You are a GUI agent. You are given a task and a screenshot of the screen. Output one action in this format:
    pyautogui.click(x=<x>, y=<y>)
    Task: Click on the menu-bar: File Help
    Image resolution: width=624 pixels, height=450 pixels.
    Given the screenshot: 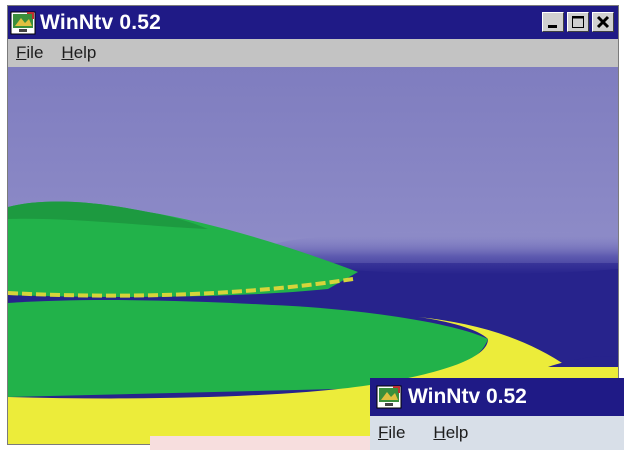 What is the action you would take?
    pyautogui.click(x=313, y=53)
    